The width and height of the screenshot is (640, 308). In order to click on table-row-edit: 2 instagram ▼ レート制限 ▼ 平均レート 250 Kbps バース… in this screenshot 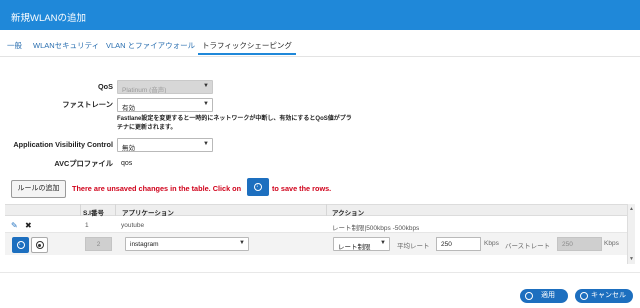, I will do `click(316, 244)`.